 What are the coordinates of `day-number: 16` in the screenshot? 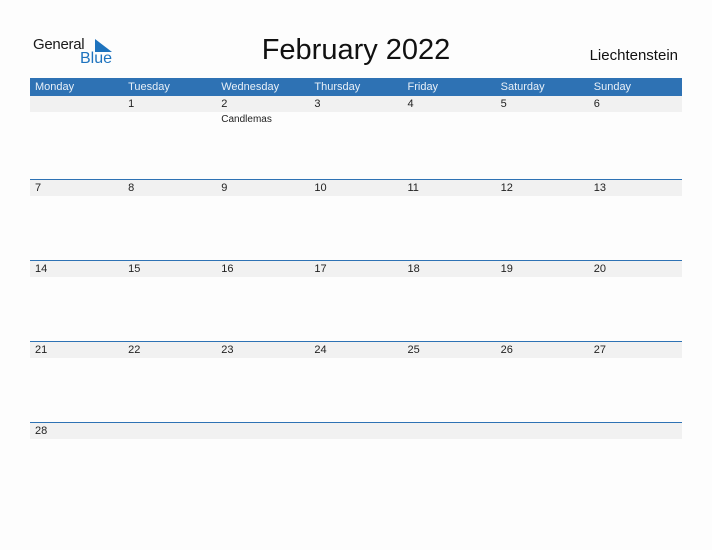 It's located at (227, 269).